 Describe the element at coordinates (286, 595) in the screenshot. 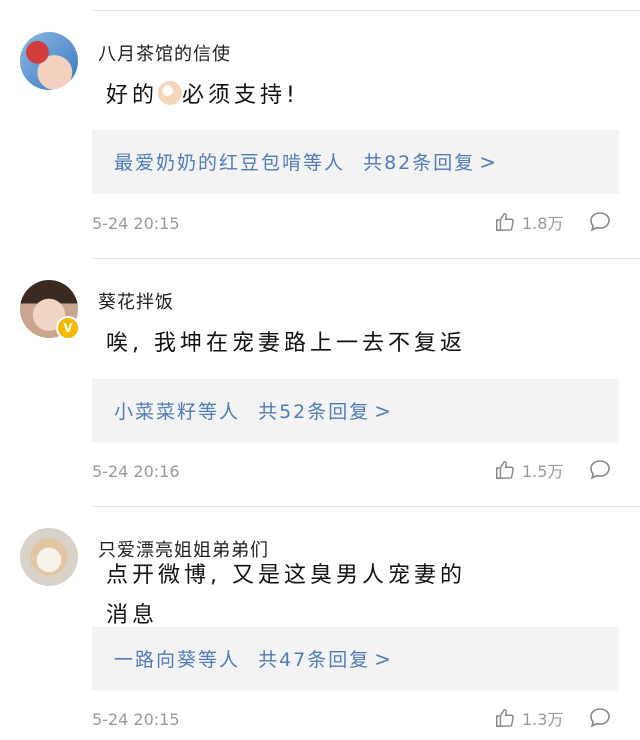

I see `comment-text: 点开微博, 又是这臭男人宠妻的 消息` at that location.